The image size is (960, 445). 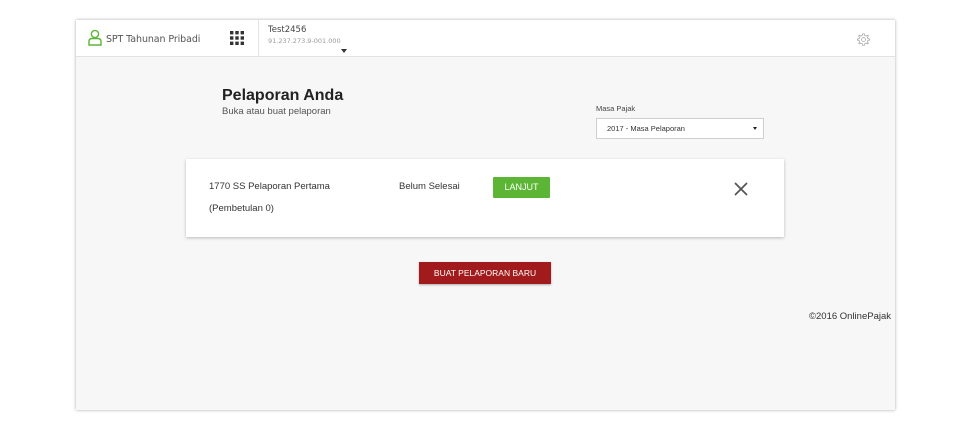 I want to click on apps-grid-icon, so click(x=237, y=37).